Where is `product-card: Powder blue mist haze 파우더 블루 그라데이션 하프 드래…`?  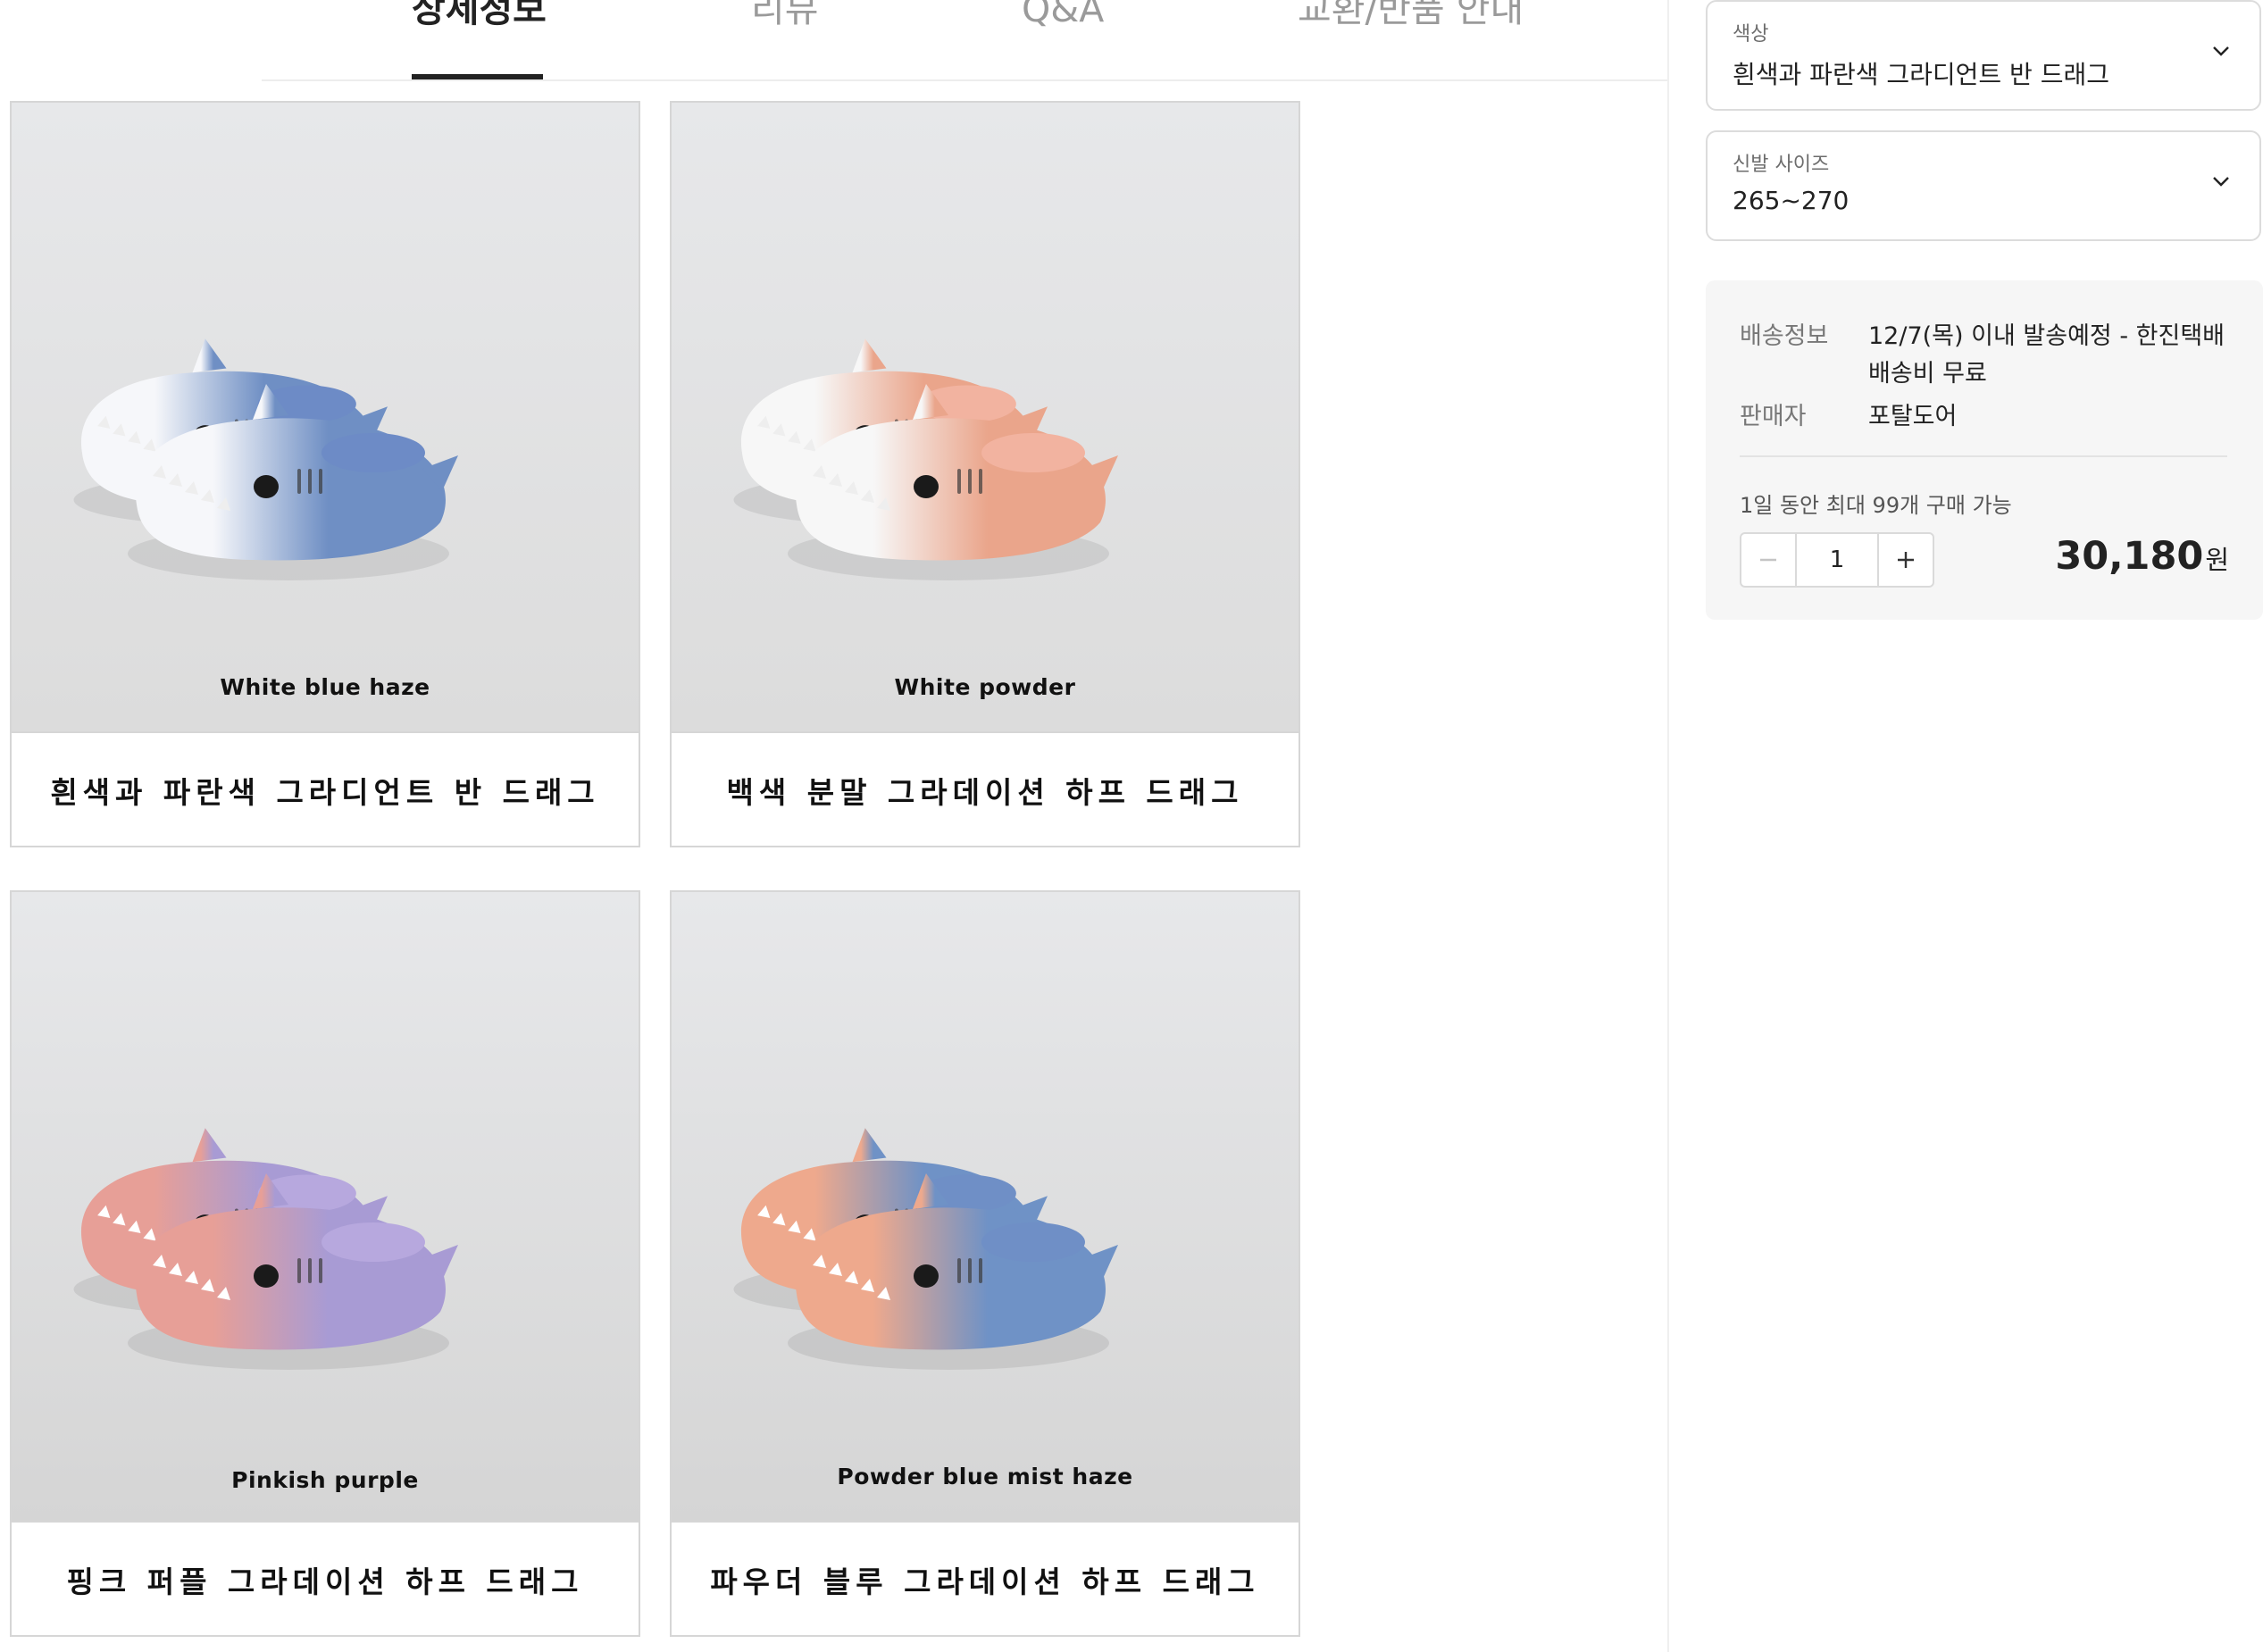
product-card: Powder blue mist haze 파우더 블루 그라데이션 하프 드래… is located at coordinates (985, 1263).